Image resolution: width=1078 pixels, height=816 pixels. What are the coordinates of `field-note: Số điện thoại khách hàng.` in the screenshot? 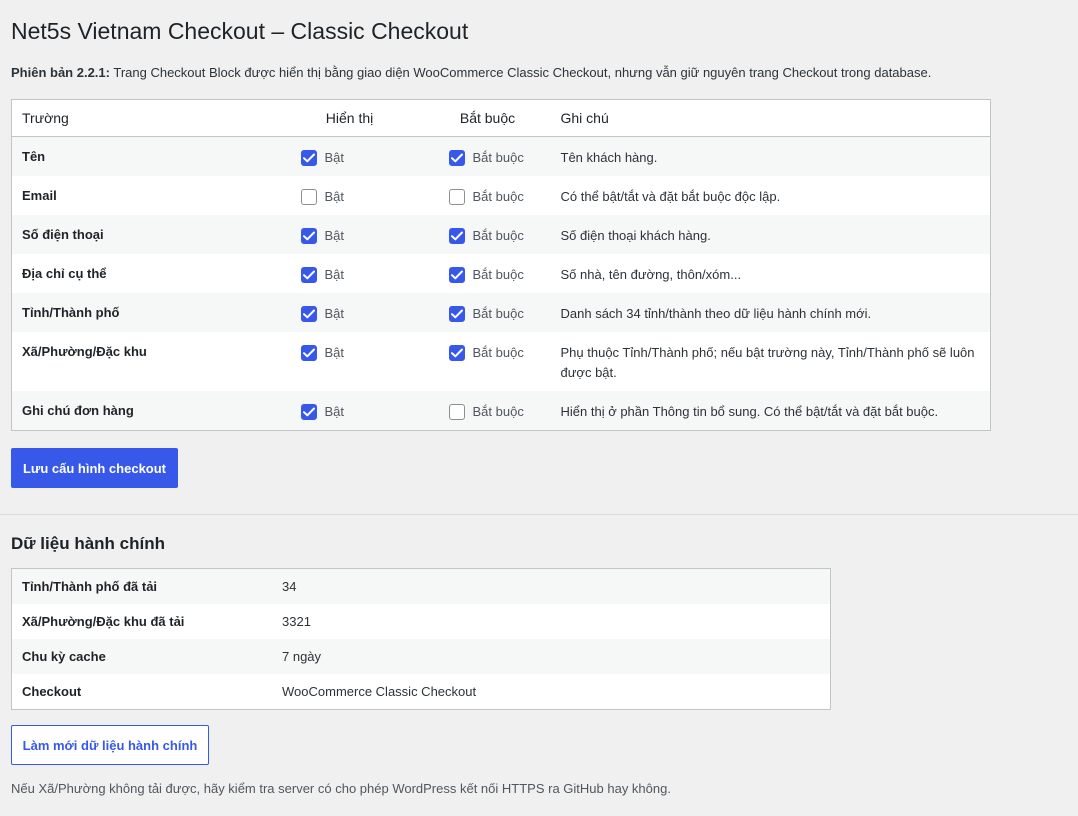 It's located at (770, 234).